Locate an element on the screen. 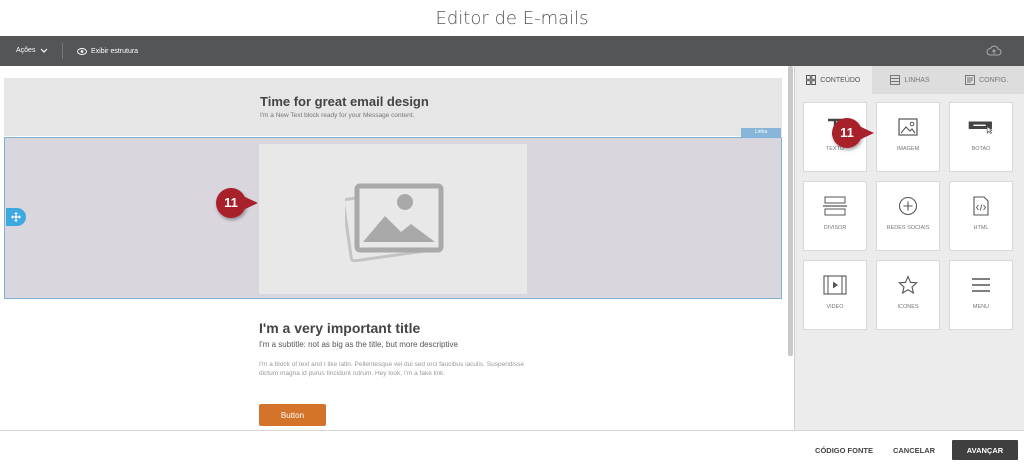 The height and width of the screenshot is (468, 1024). cancelar-button: CANCELAR is located at coordinates (914, 450).